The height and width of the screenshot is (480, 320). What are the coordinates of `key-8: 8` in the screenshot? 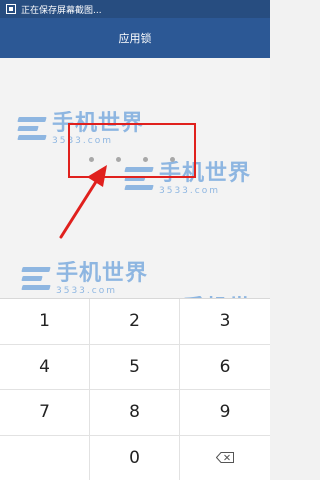 It's located at (135, 413).